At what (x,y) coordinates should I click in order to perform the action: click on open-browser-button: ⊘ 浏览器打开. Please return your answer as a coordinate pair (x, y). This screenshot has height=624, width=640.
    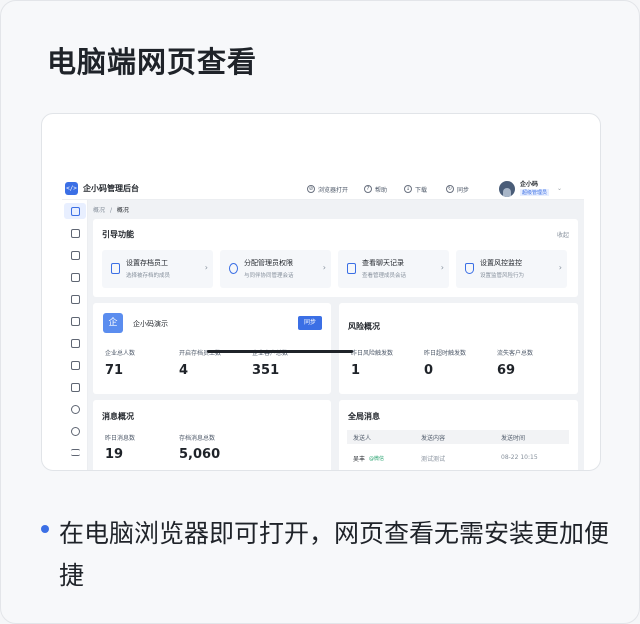
    Looking at the image, I should click on (327, 189).